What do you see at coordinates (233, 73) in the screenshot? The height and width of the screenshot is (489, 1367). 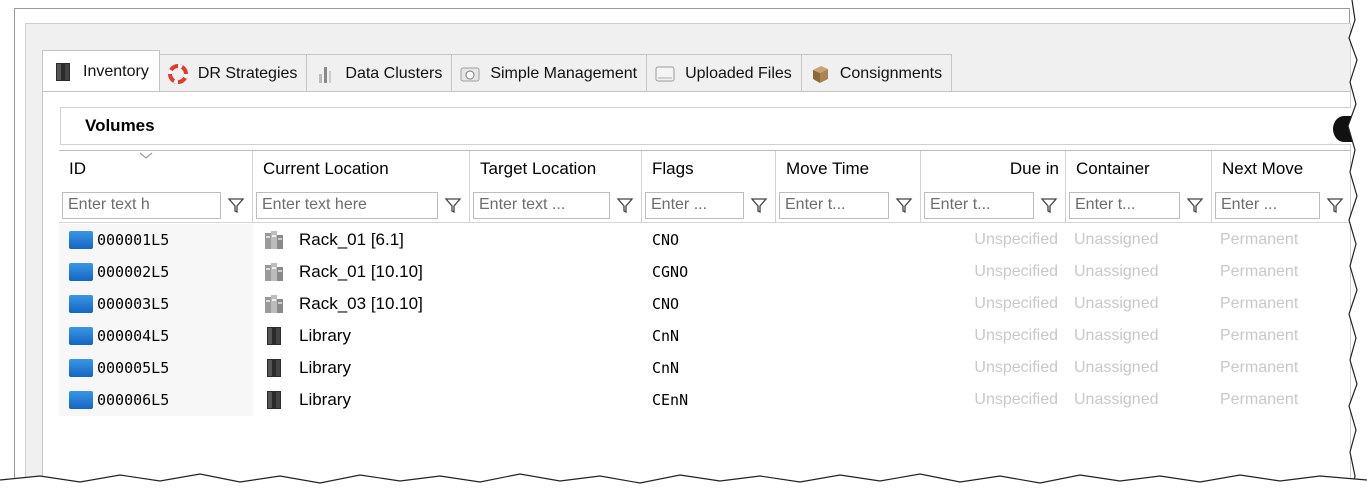 I see `tab-dr-strategies: DR Strategies` at bounding box center [233, 73].